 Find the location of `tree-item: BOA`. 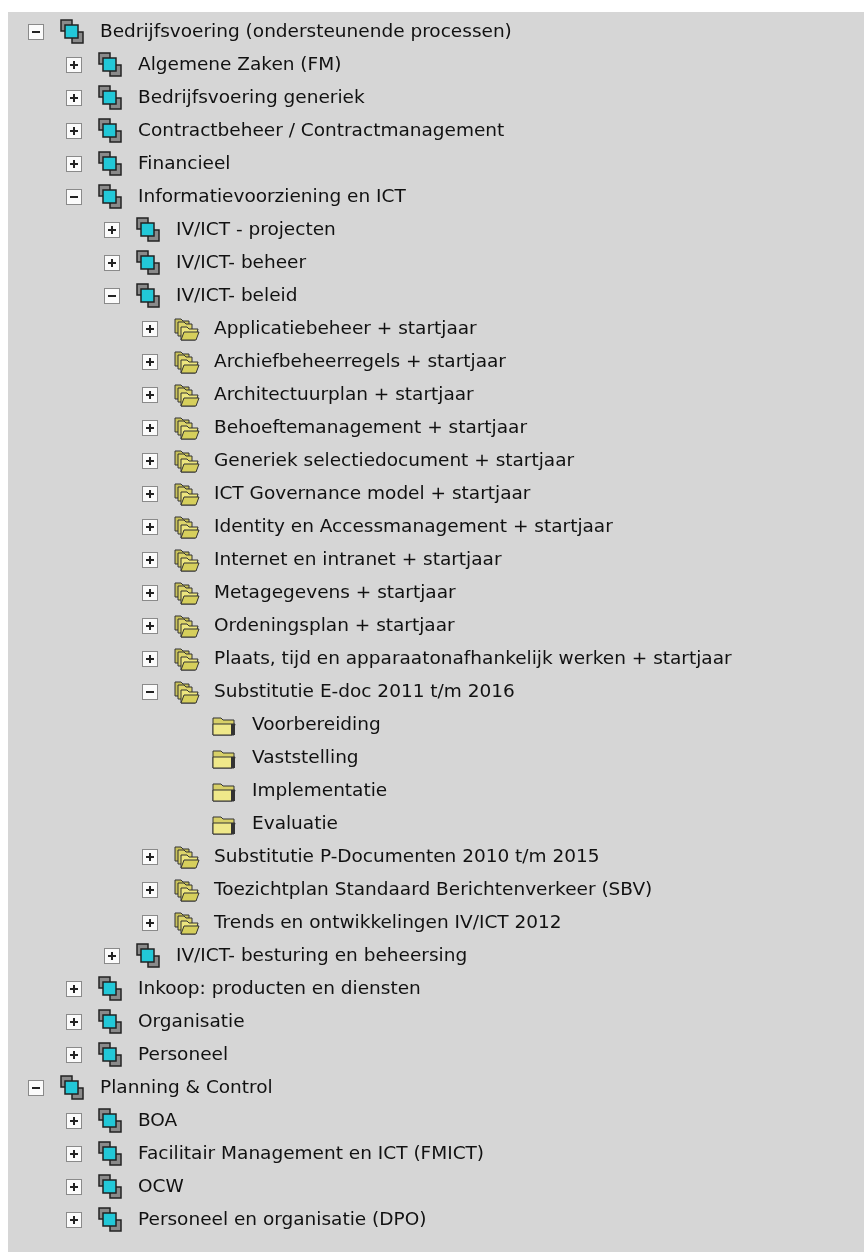

tree-item: BOA is located at coordinates (158, 1120).